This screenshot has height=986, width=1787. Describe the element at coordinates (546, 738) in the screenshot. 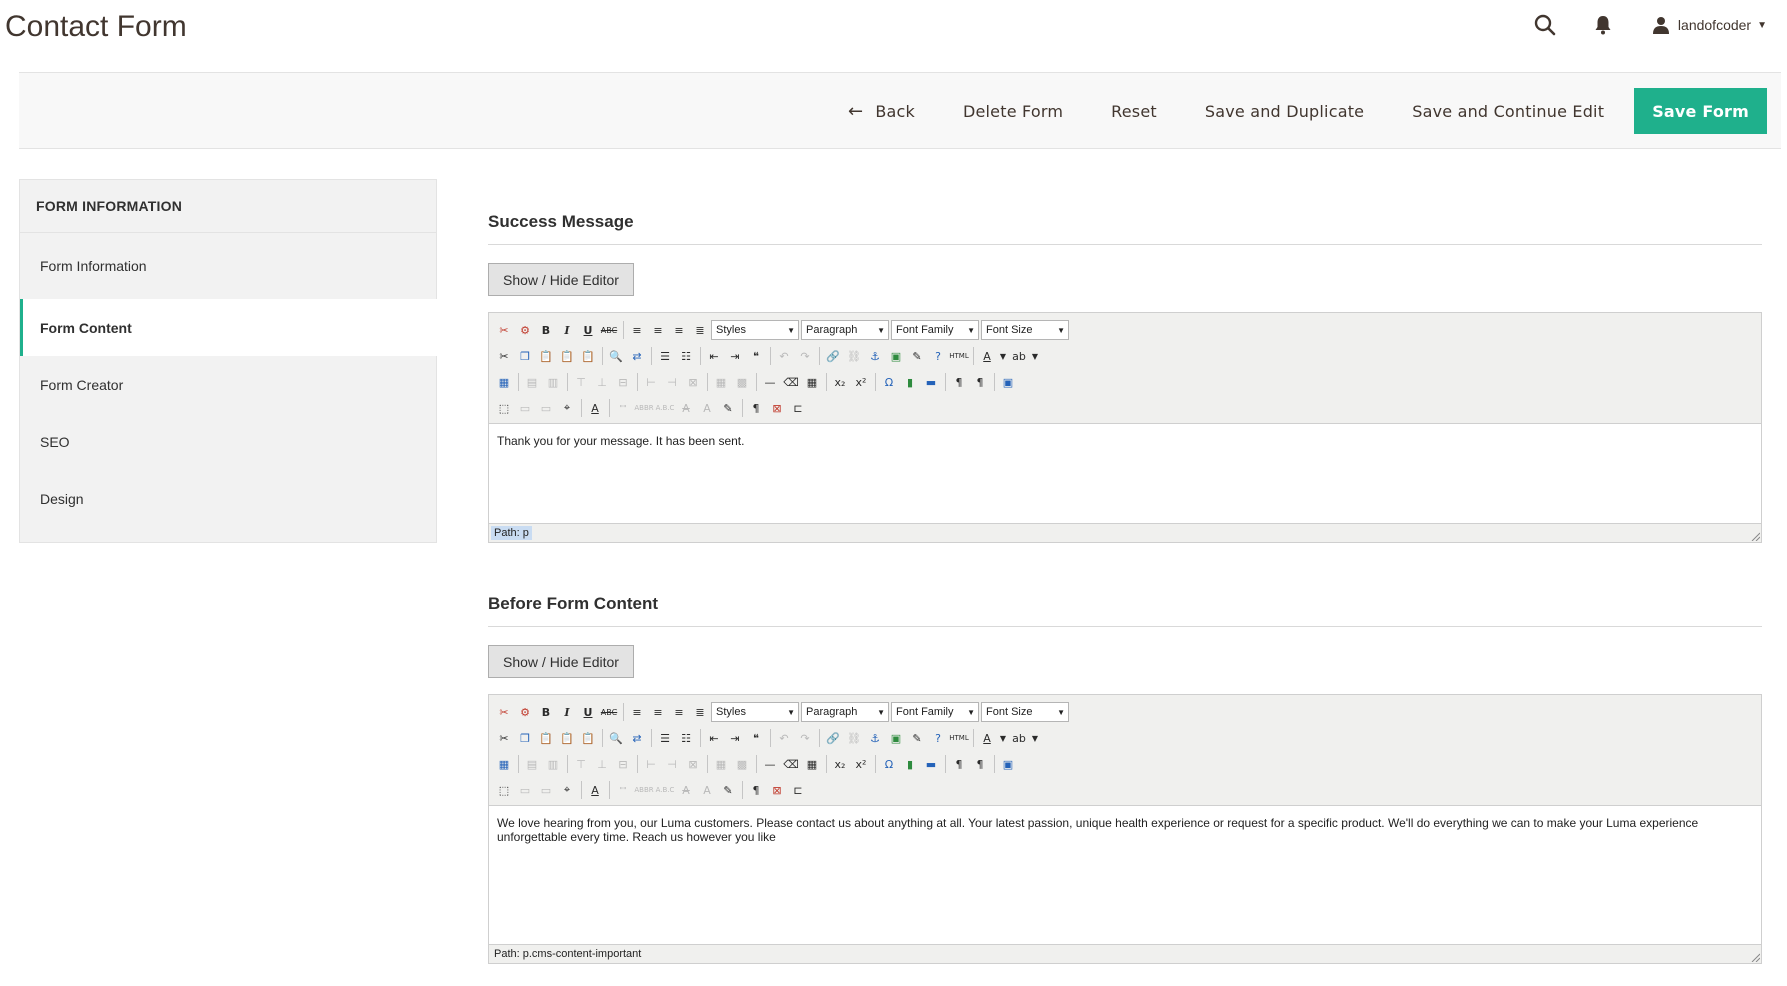

I see `paste-icon: 📋` at that location.